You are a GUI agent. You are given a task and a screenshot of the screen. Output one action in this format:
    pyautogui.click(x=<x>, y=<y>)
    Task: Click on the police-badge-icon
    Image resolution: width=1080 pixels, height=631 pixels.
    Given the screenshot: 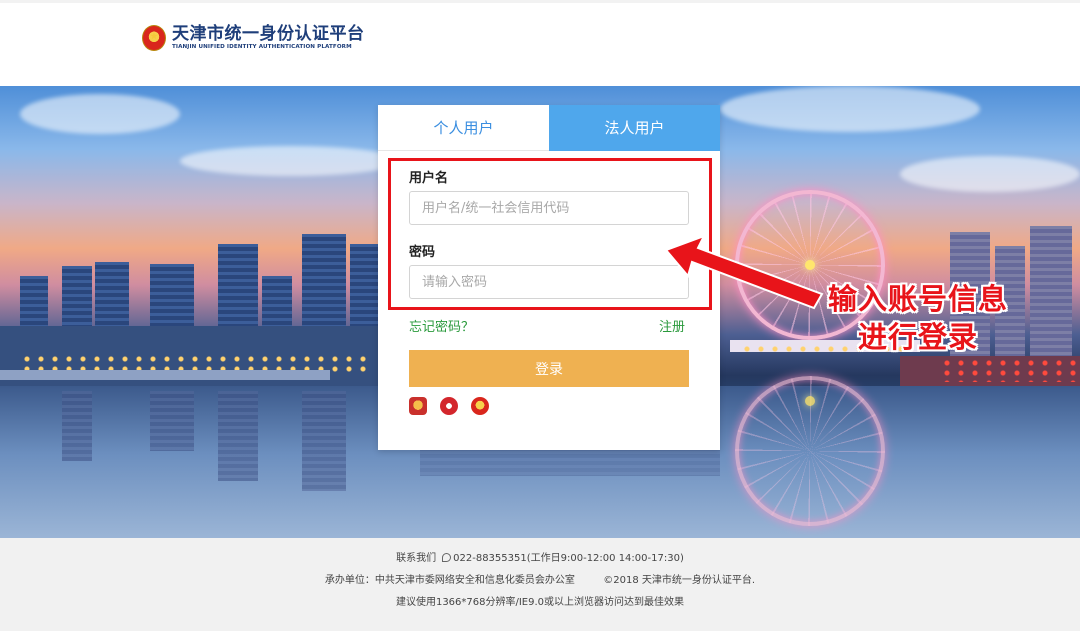 What is the action you would take?
    pyautogui.click(x=418, y=406)
    